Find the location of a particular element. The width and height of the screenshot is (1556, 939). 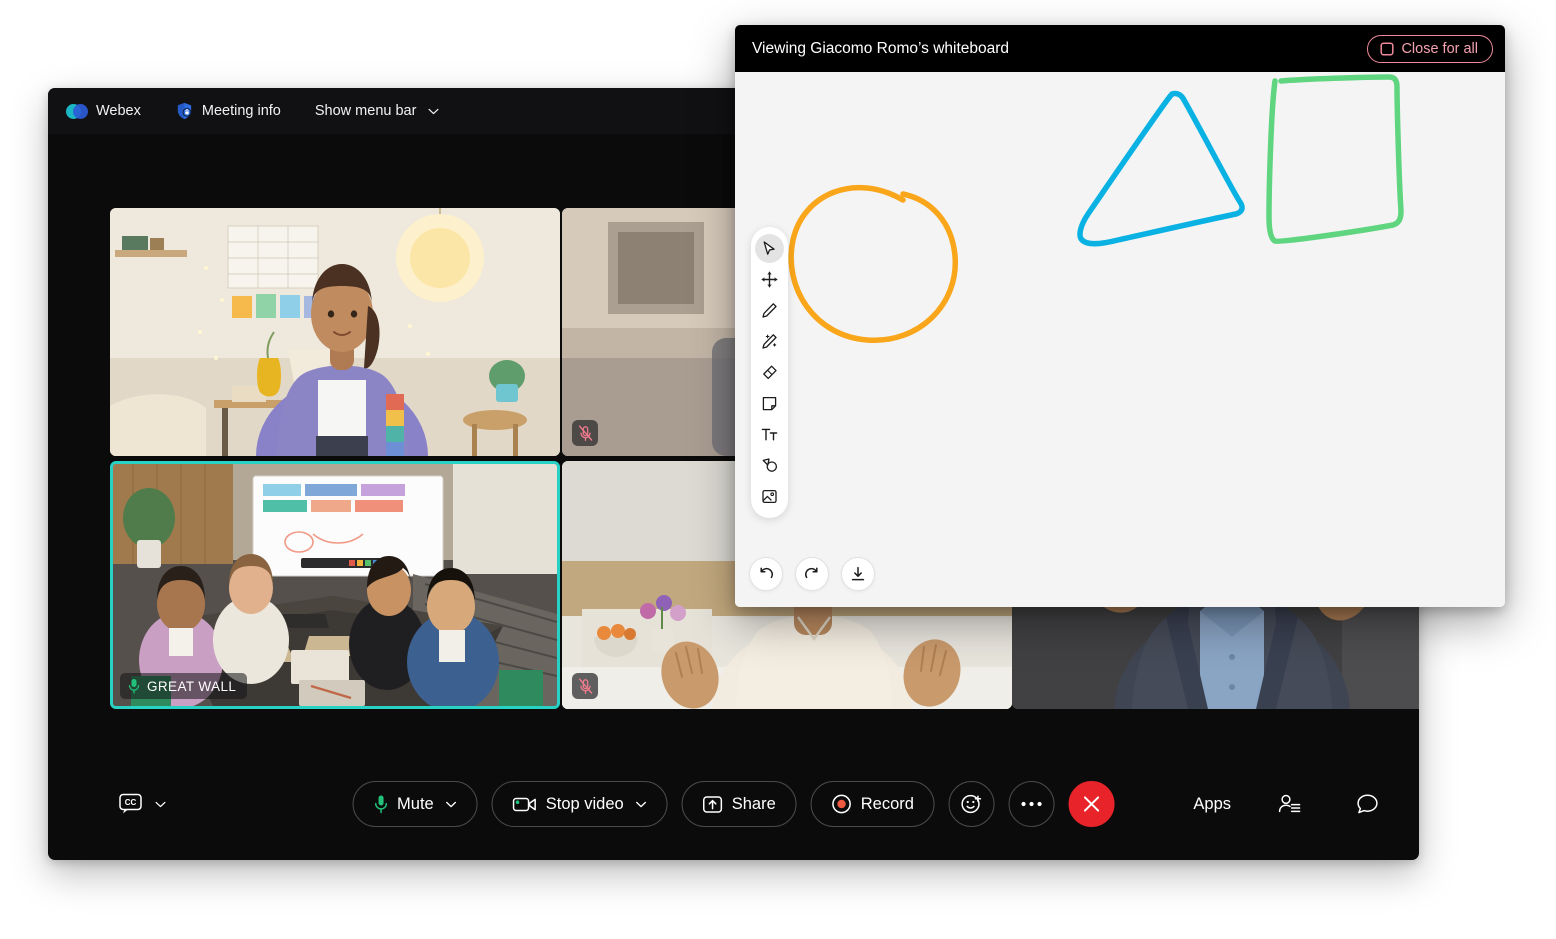

meeting-info-button: Meeting info is located at coordinates (228, 111).